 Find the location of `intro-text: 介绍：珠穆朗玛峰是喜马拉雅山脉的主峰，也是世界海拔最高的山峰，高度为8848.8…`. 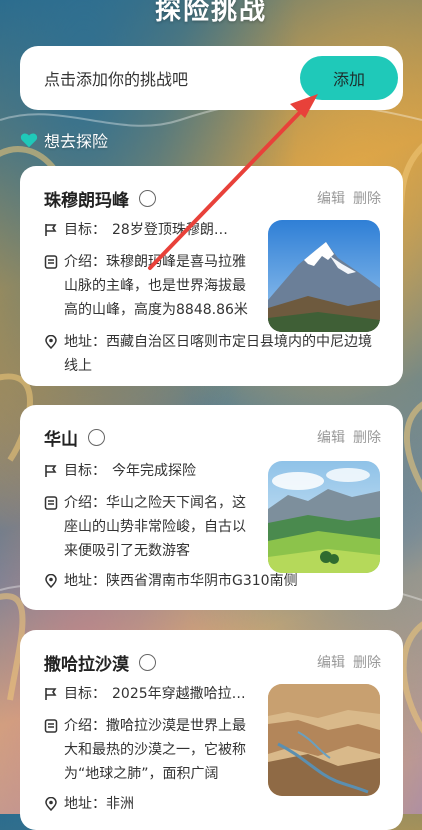

intro-text: 介绍：珠穆朗玛峰是喜马拉雅山脉的主峰，也是世界海拔最高的山峰，高度为8848.8… is located at coordinates (156, 286).